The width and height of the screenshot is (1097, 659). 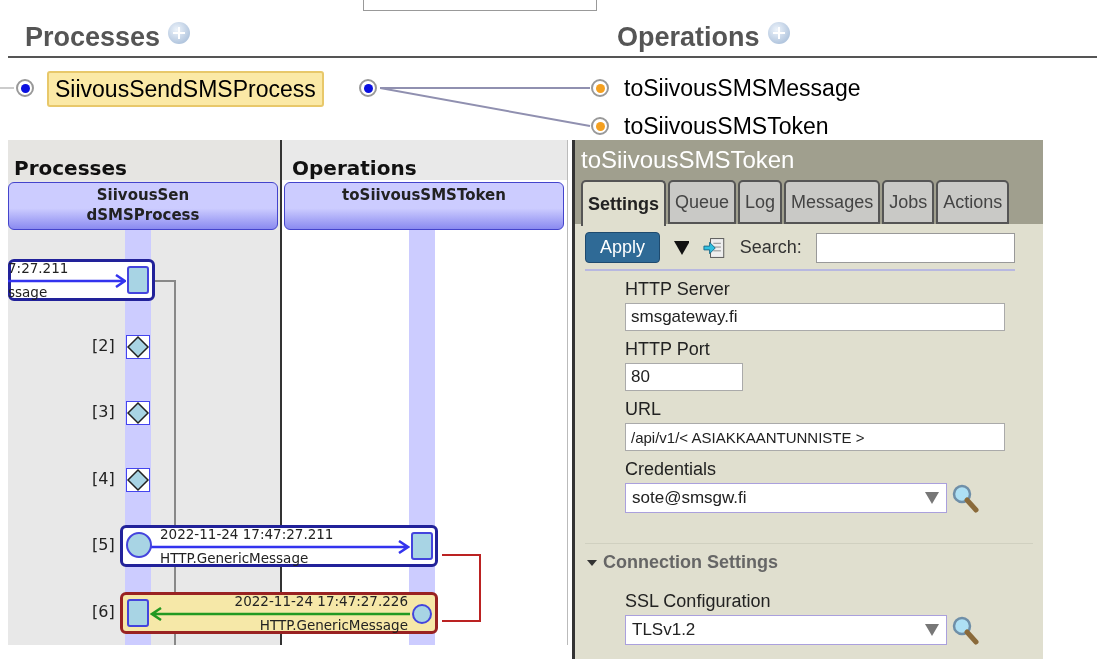 I want to click on column-heading: Processes, so click(x=144, y=160).